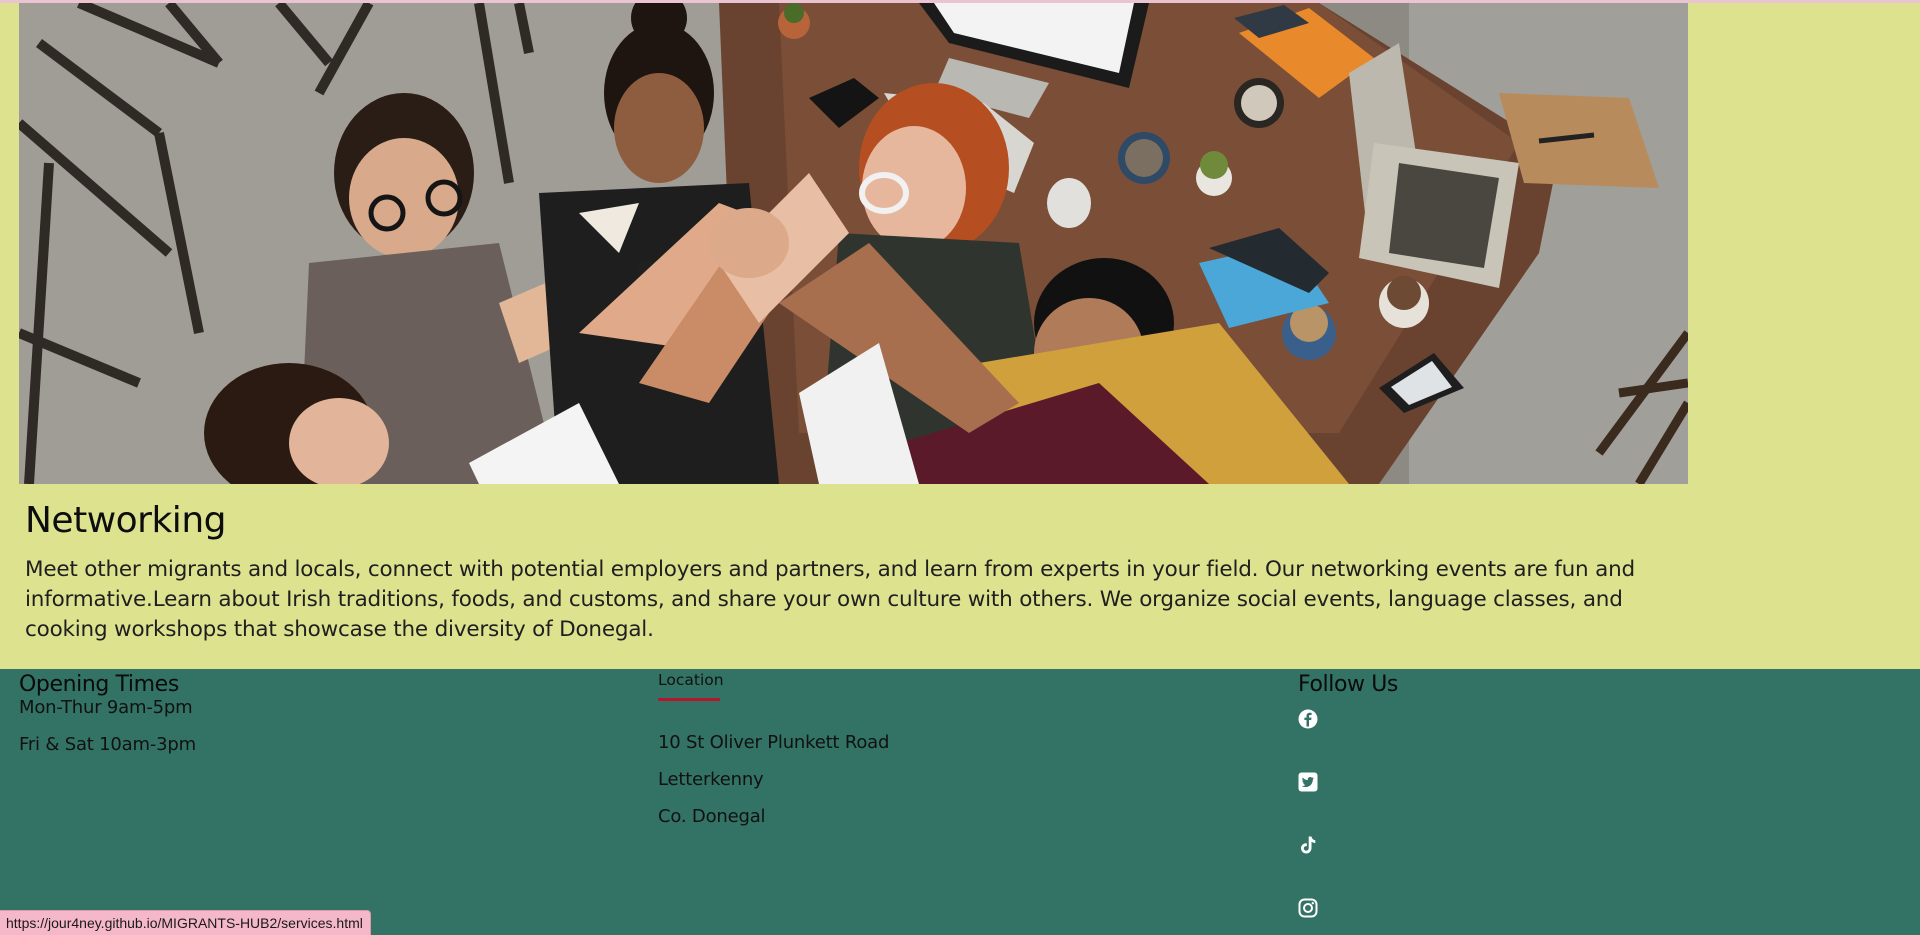  Describe the element at coordinates (1309, 720) in the screenshot. I see `facebook-icon` at that location.